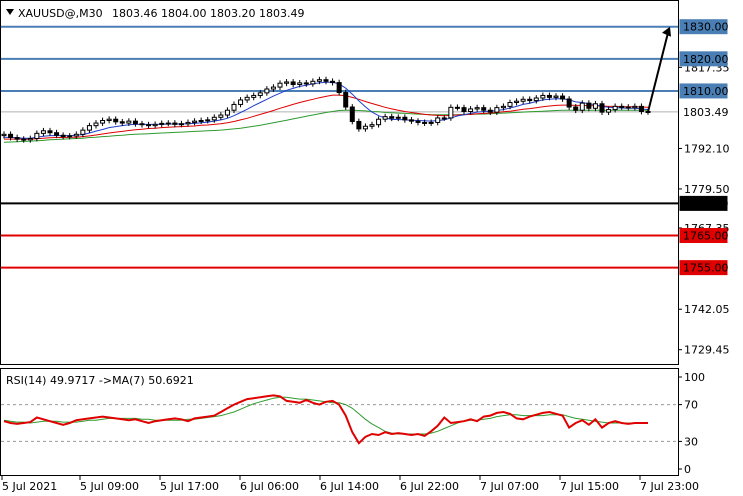 Image resolution: width=743 pixels, height=496 pixels. Describe the element at coordinates (707, 350) in the screenshot. I see `price-tick-label: 1729.45` at that location.